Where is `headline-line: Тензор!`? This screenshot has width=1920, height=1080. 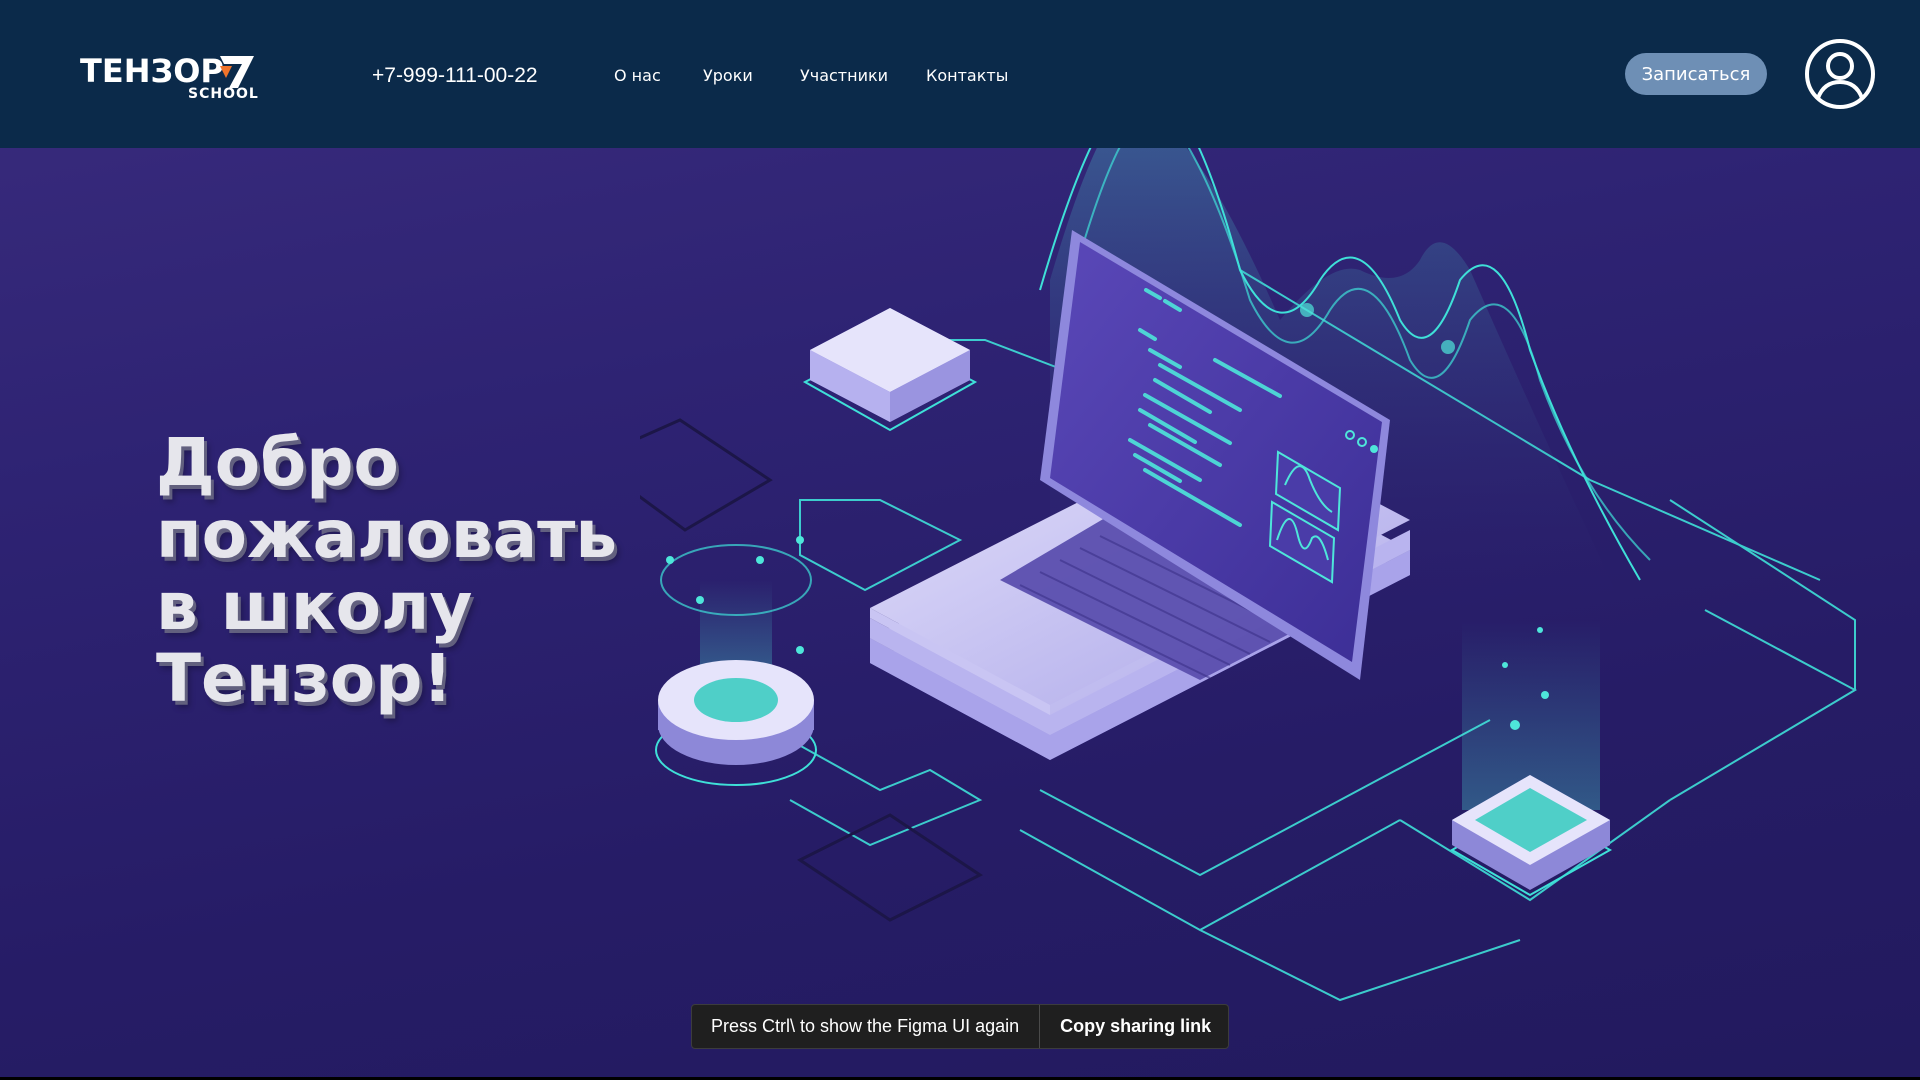
headline-line: Тензор! is located at coordinates (304, 678).